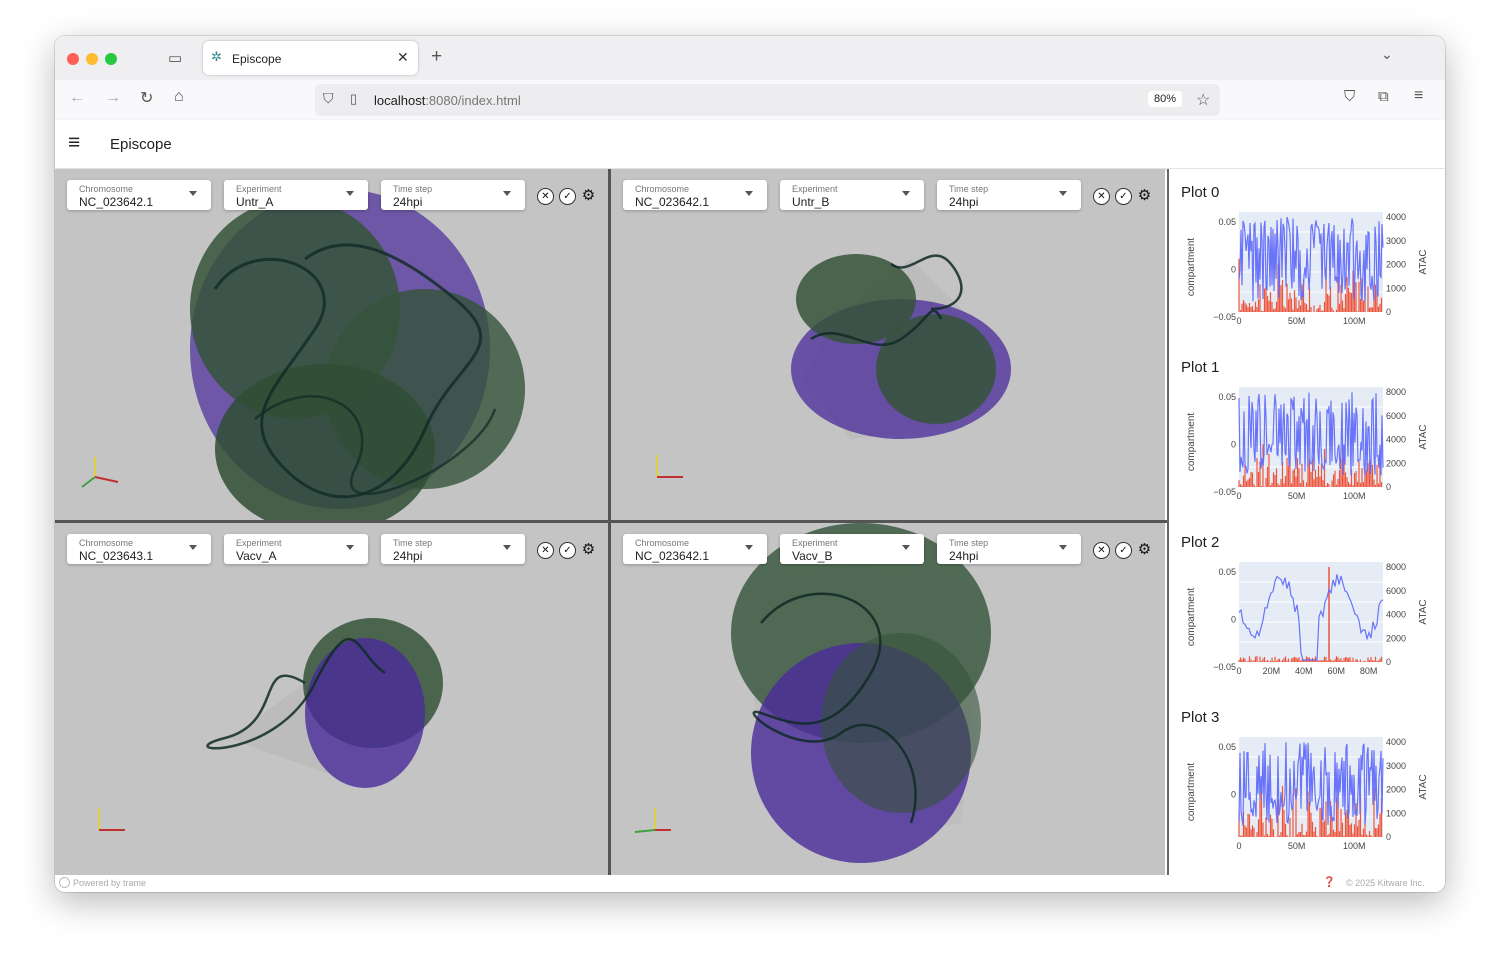  Describe the element at coordinates (852, 195) in the screenshot. I see `experiment-select-1: Experiment Untr_B` at that location.